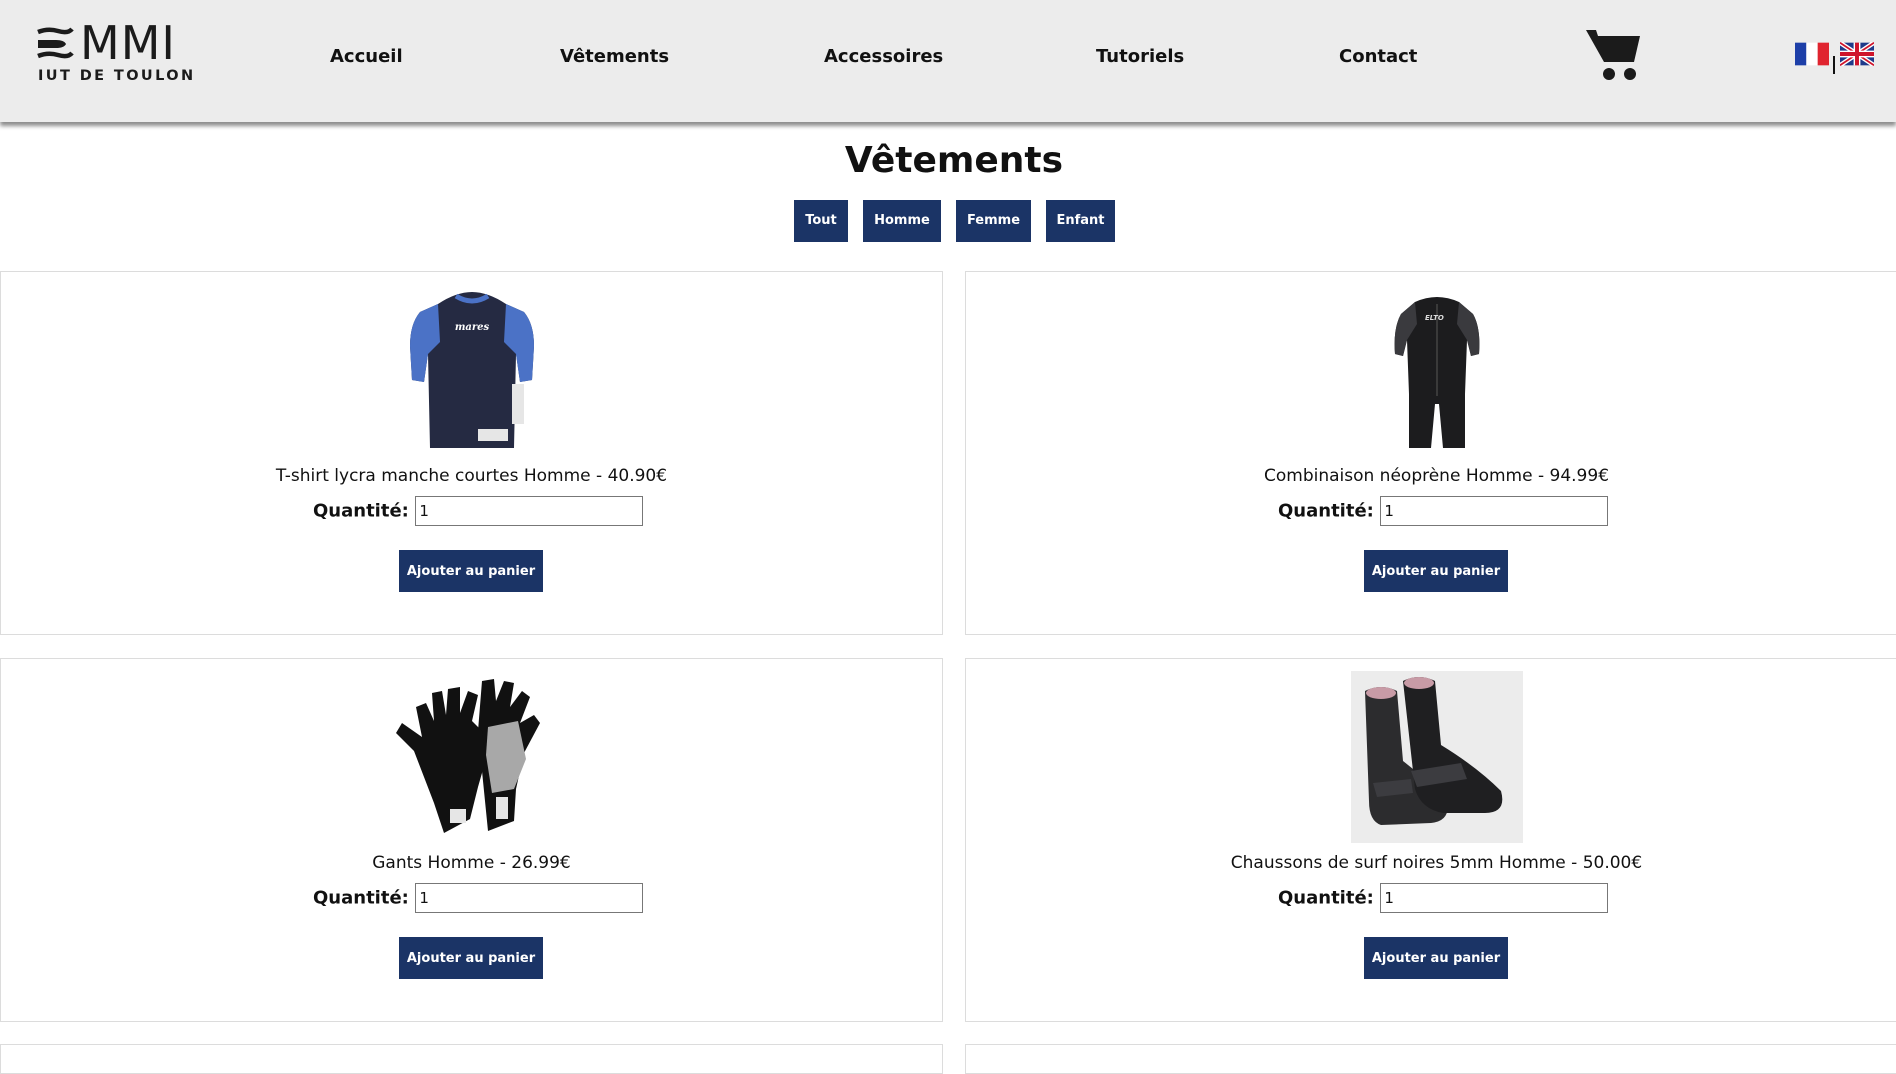 The width and height of the screenshot is (1896, 1074). Describe the element at coordinates (471, 863) in the screenshot. I see `product-name: Gants Homme - 26.99€` at that location.